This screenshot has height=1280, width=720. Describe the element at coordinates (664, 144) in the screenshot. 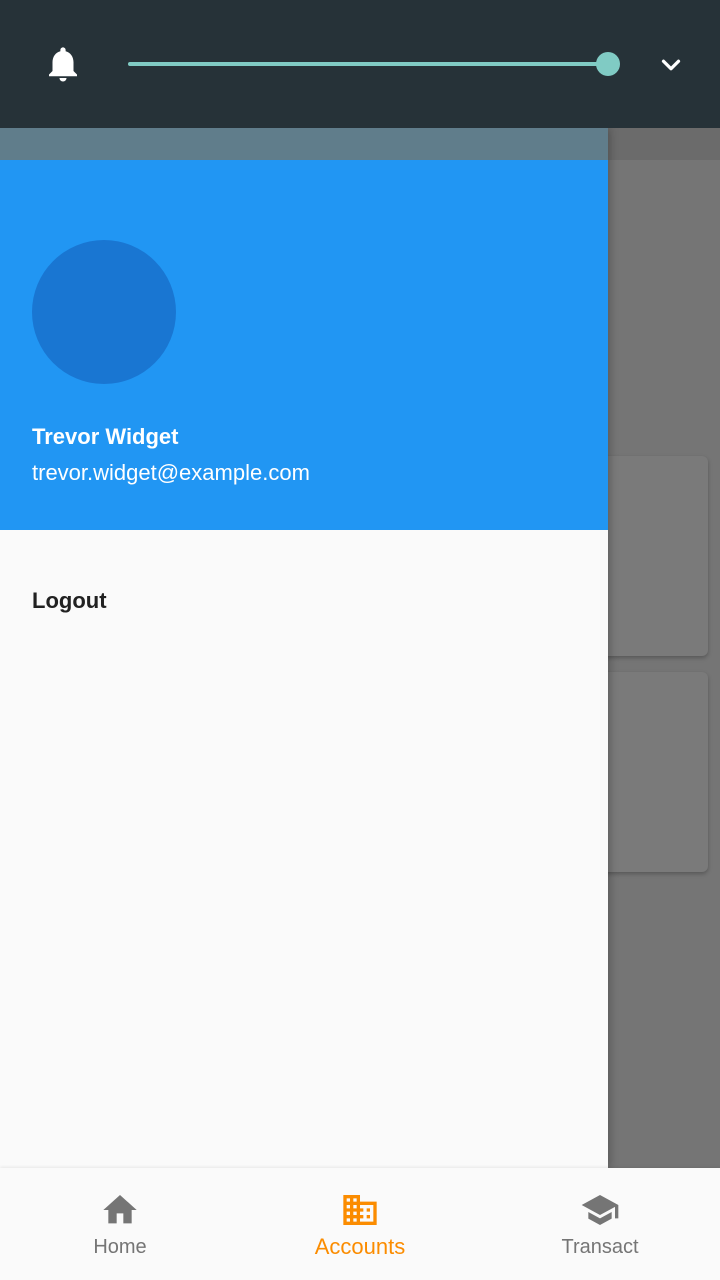

I see `background-strip` at that location.